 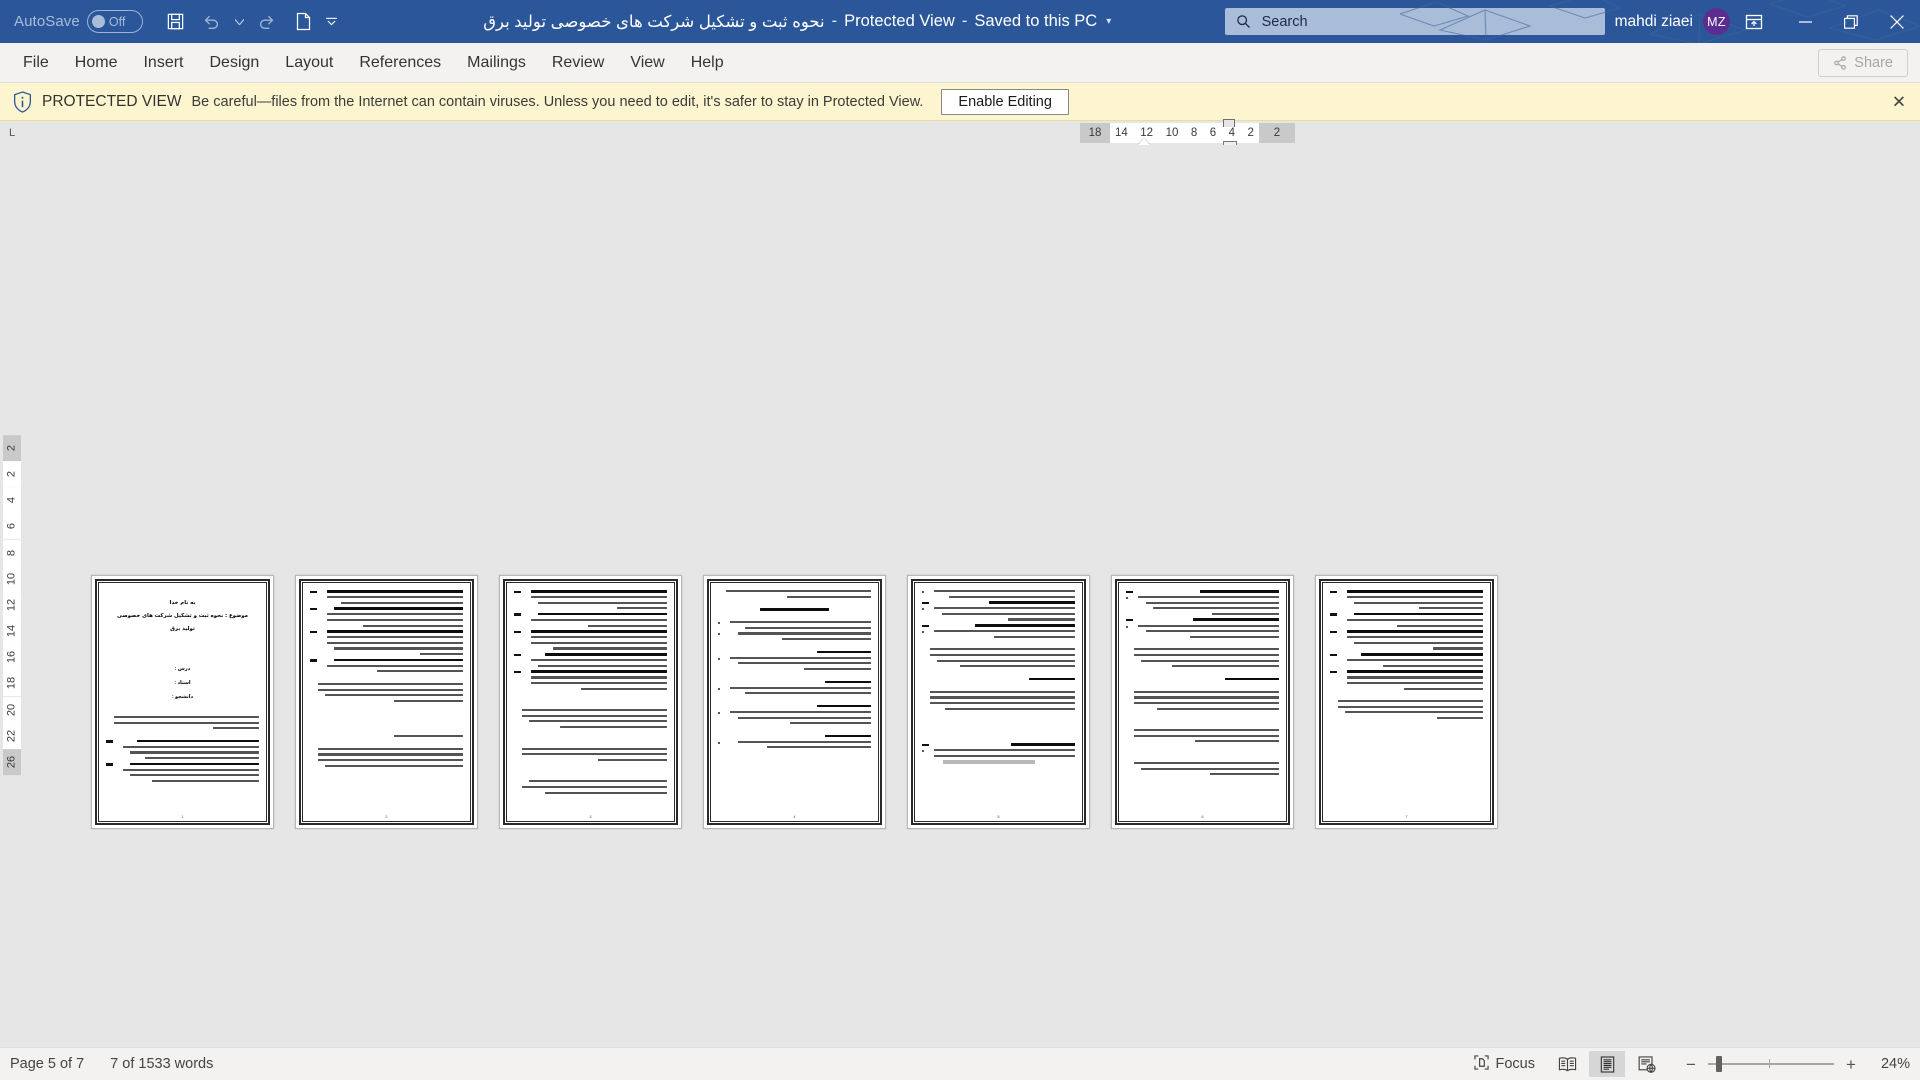 I want to click on ruler-number-18: 18, so click(x=1095, y=133).